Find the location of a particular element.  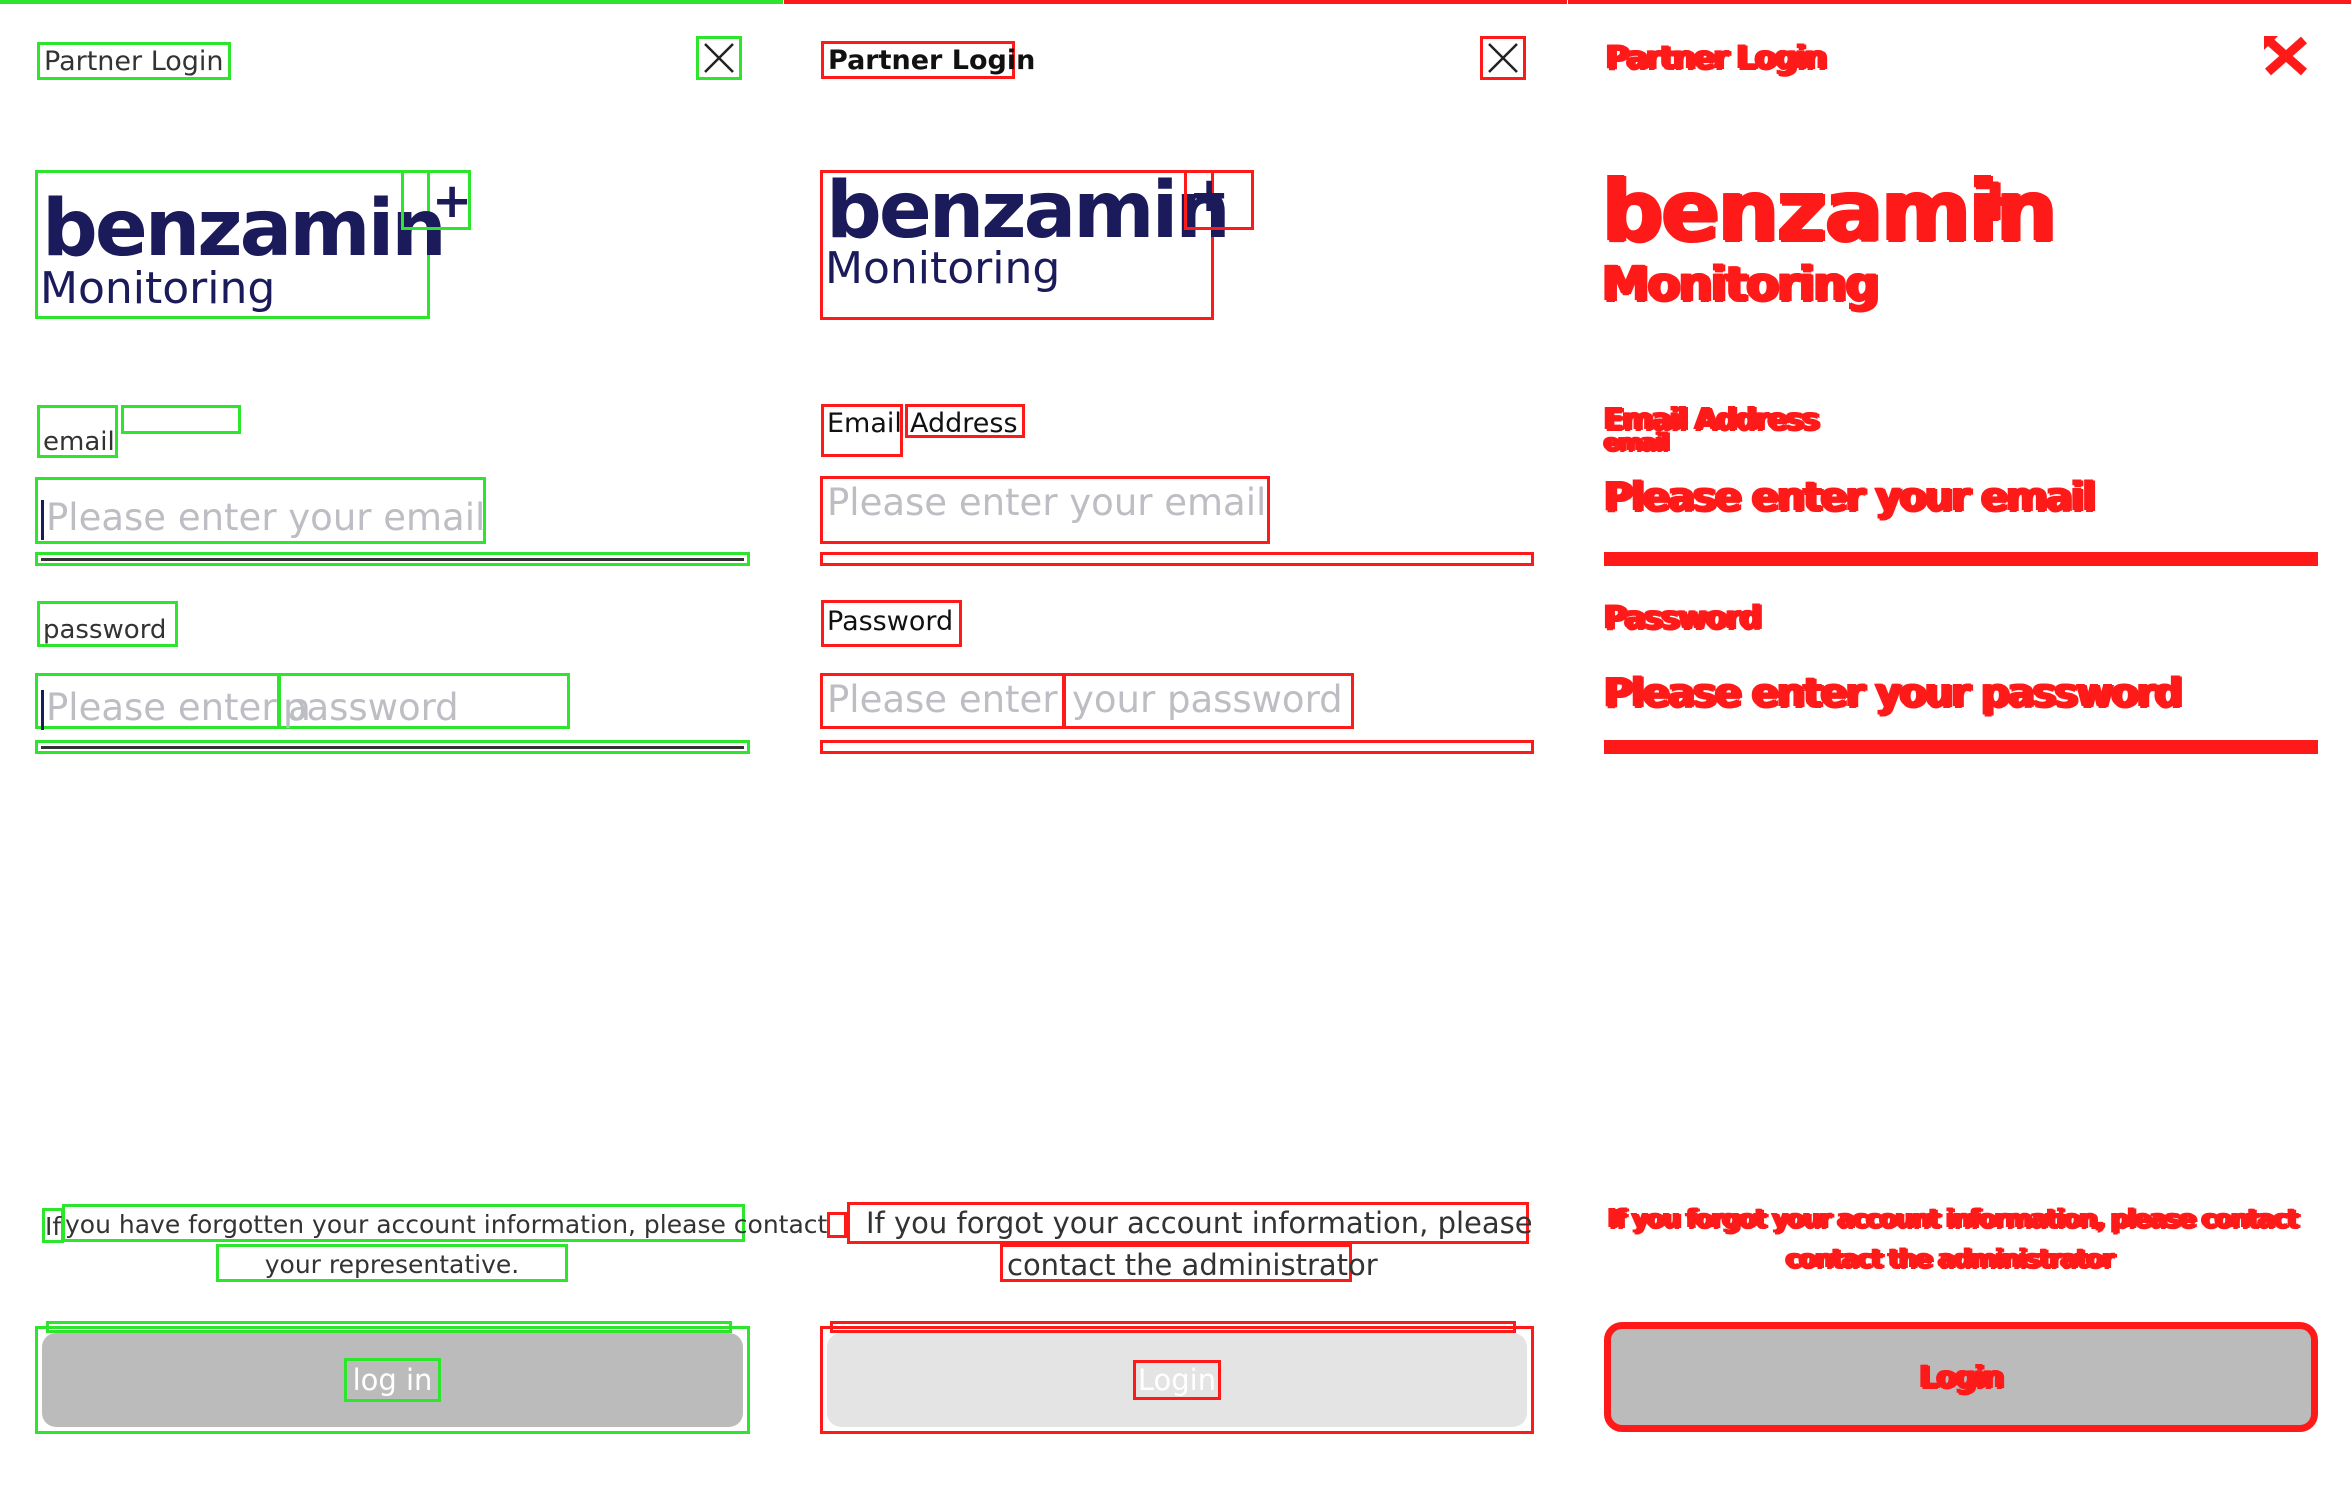

login-button-frame: Login is located at coordinates (1177, 1380).